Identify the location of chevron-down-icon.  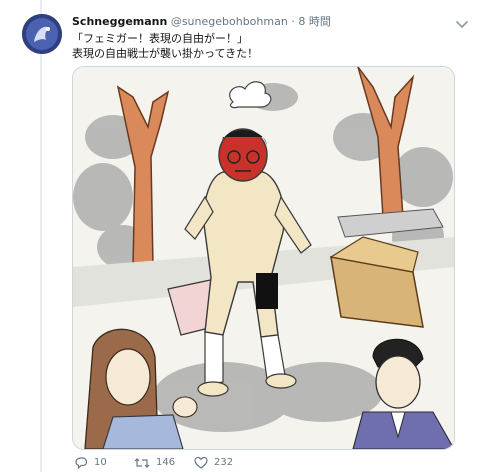
(462, 22).